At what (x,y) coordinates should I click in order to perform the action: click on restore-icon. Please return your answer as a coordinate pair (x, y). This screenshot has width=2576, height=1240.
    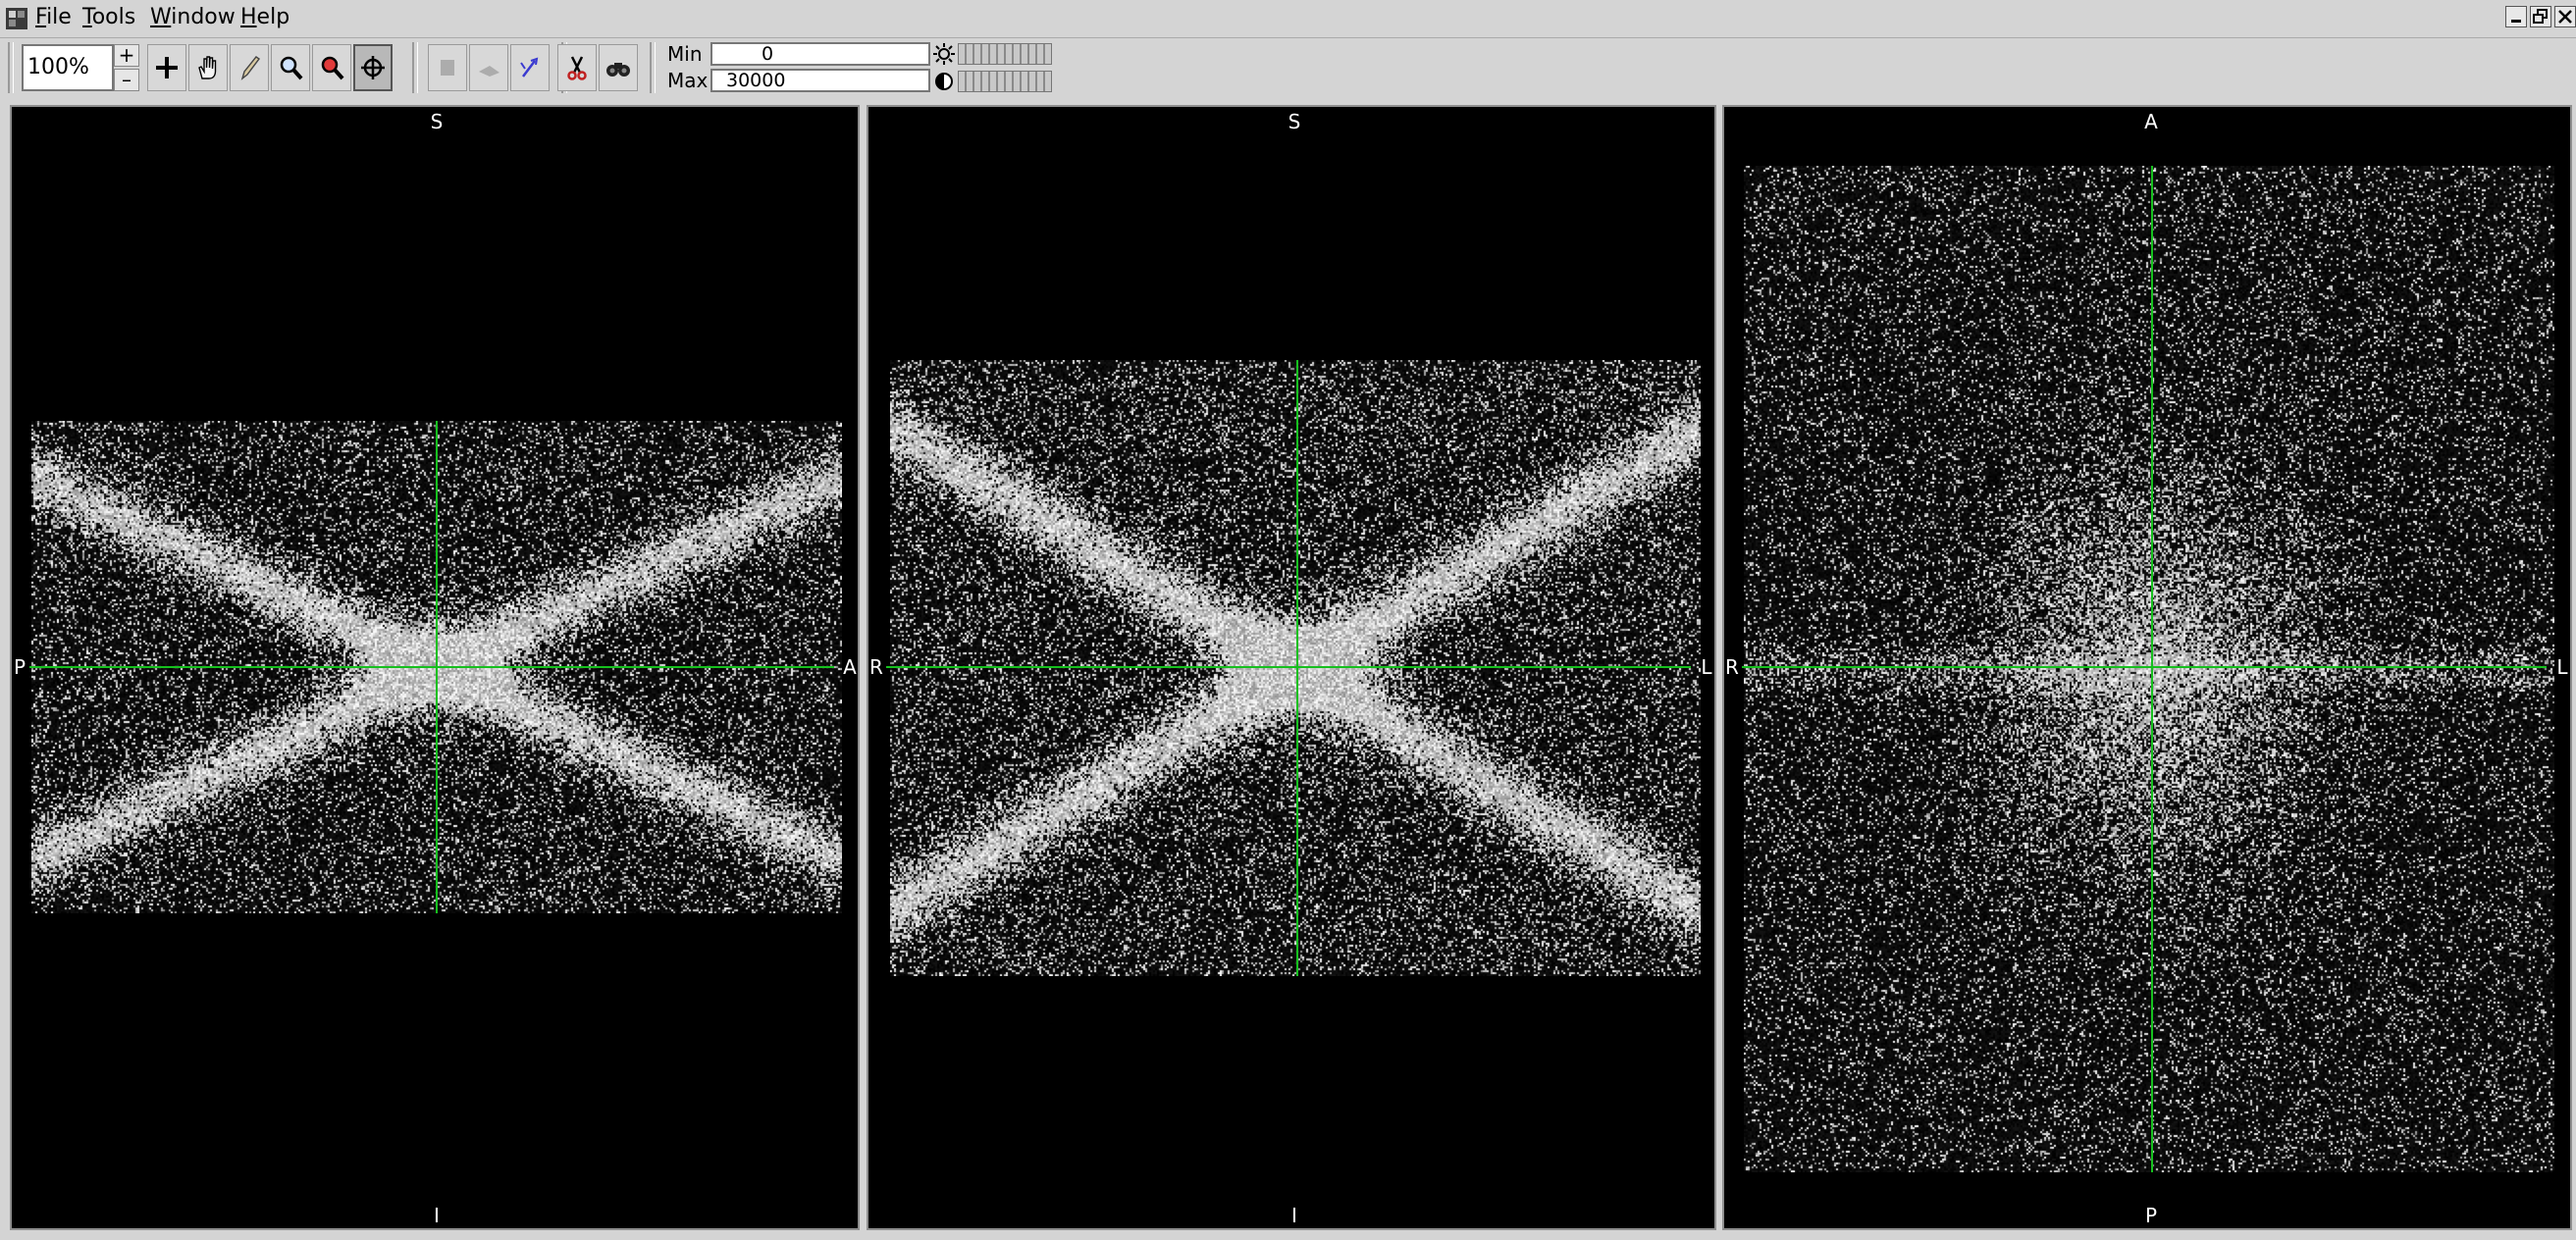
    Looking at the image, I should click on (2540, 16).